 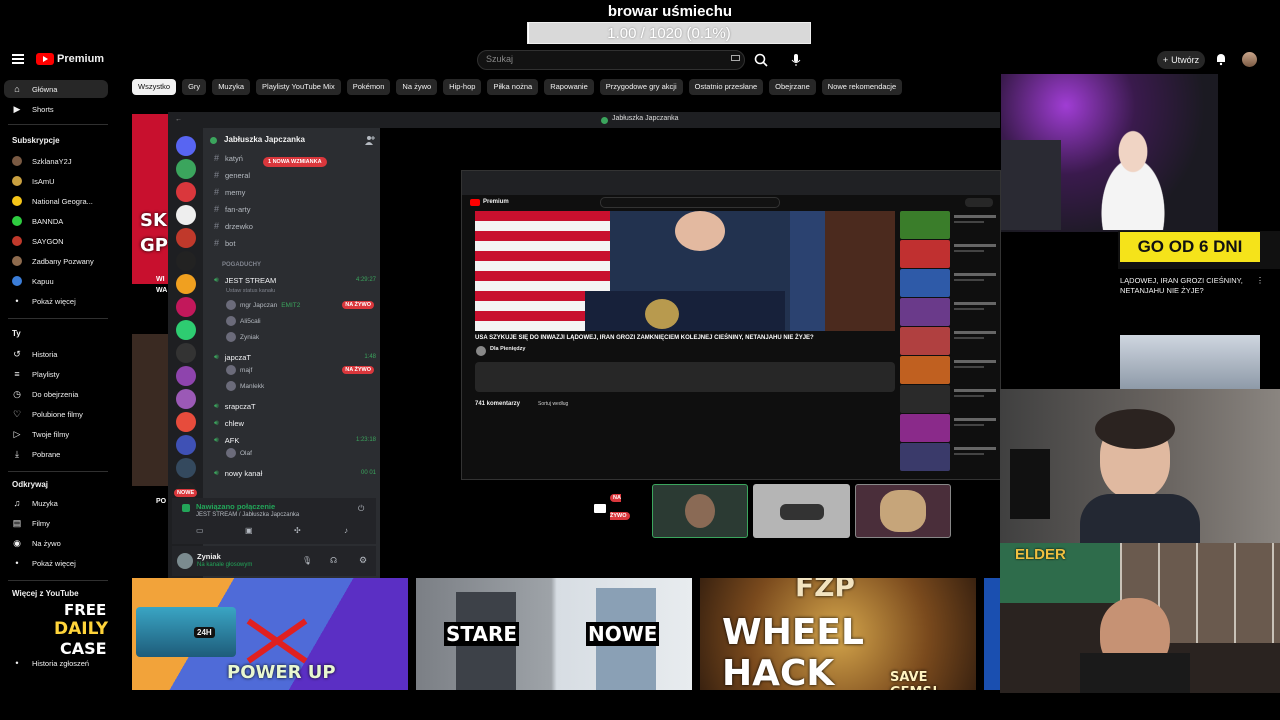 What do you see at coordinates (838, 634) in the screenshot?
I see `video-thumbnail: FZP WHEEL HACK SAVE GEMS!` at bounding box center [838, 634].